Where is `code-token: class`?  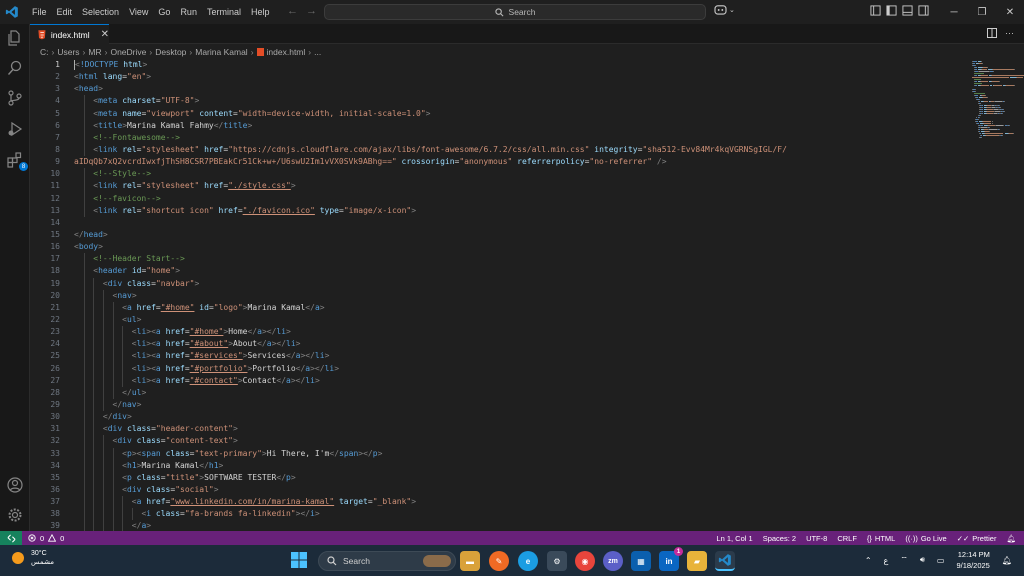
code-token: class is located at coordinates (158, 489).